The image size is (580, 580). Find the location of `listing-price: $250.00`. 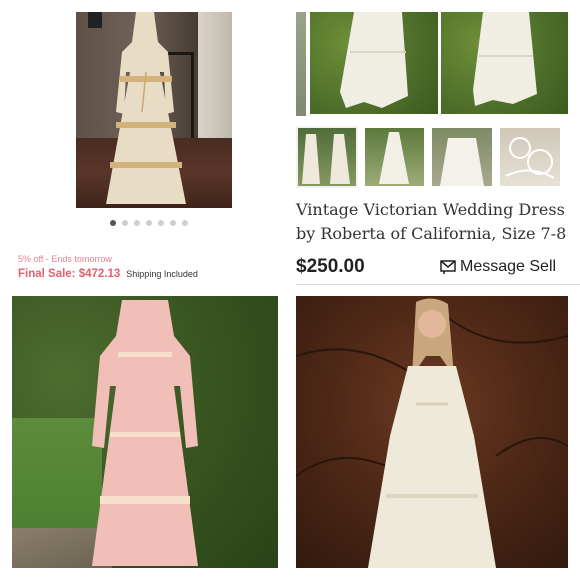

listing-price: $250.00 is located at coordinates (330, 266).